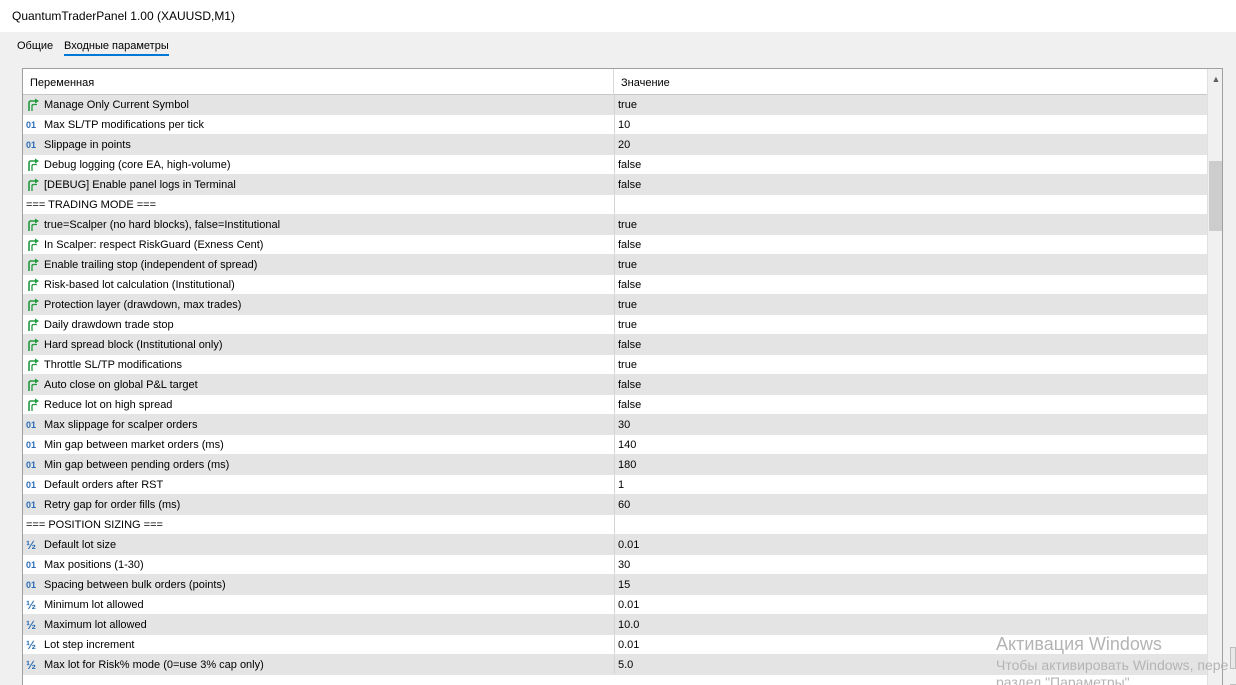  I want to click on table-row: 01 Spacing between bulk orders (points) 15, so click(615, 585).